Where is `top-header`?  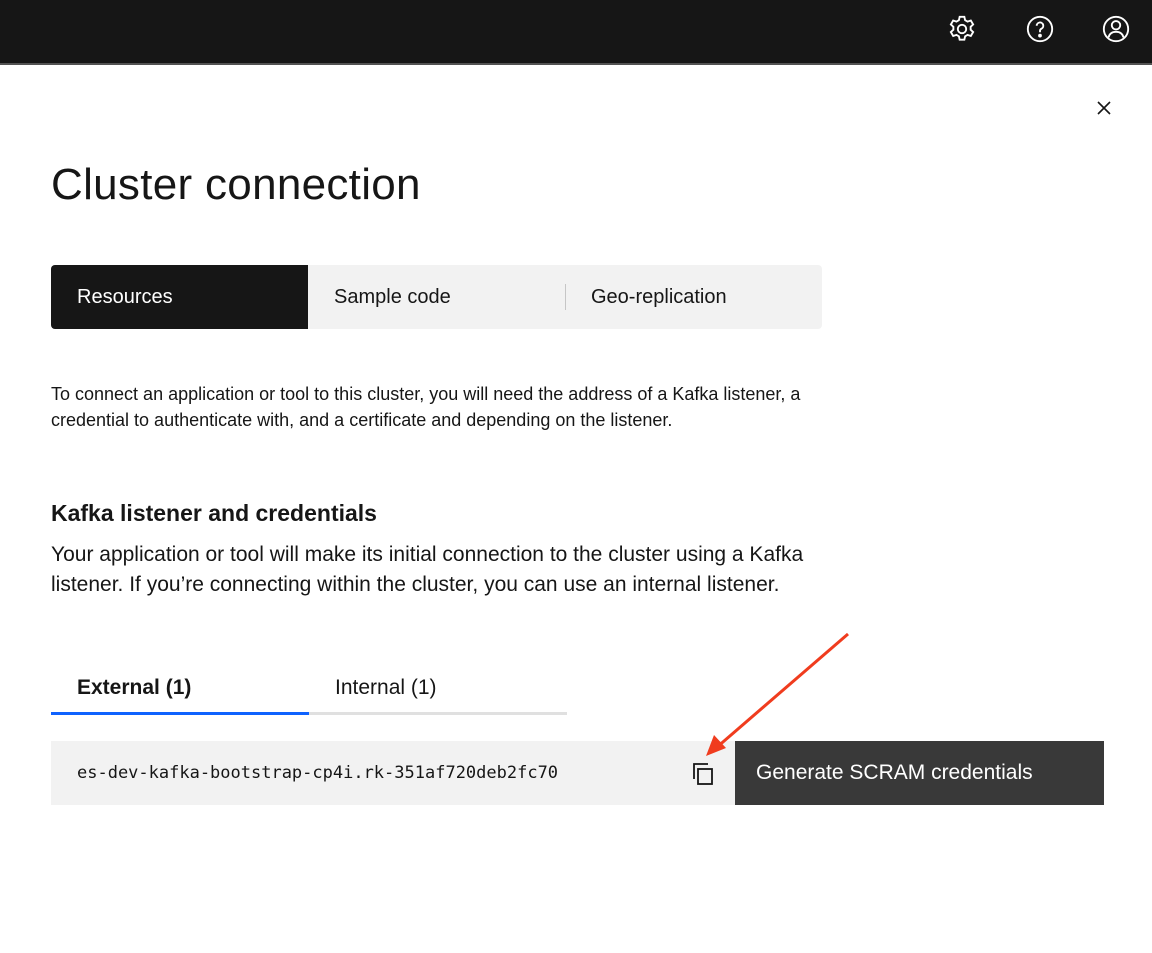
top-header is located at coordinates (576, 32).